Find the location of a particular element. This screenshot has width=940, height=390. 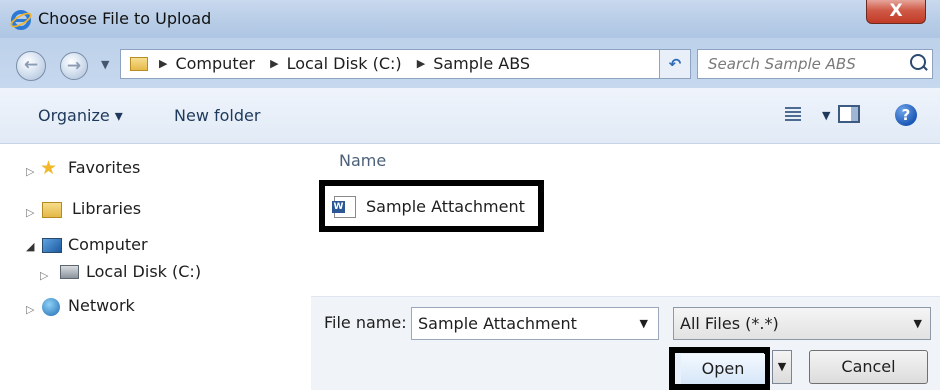

forward-button: → is located at coordinates (74, 66).